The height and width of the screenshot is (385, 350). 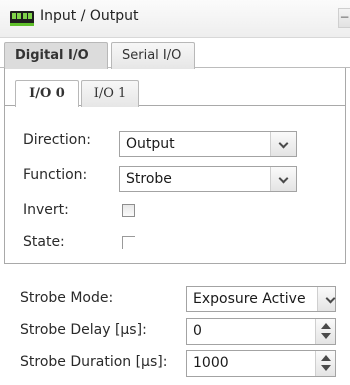 What do you see at coordinates (261, 363) in the screenshot?
I see `strobe-duration-spinbox: 1000` at bounding box center [261, 363].